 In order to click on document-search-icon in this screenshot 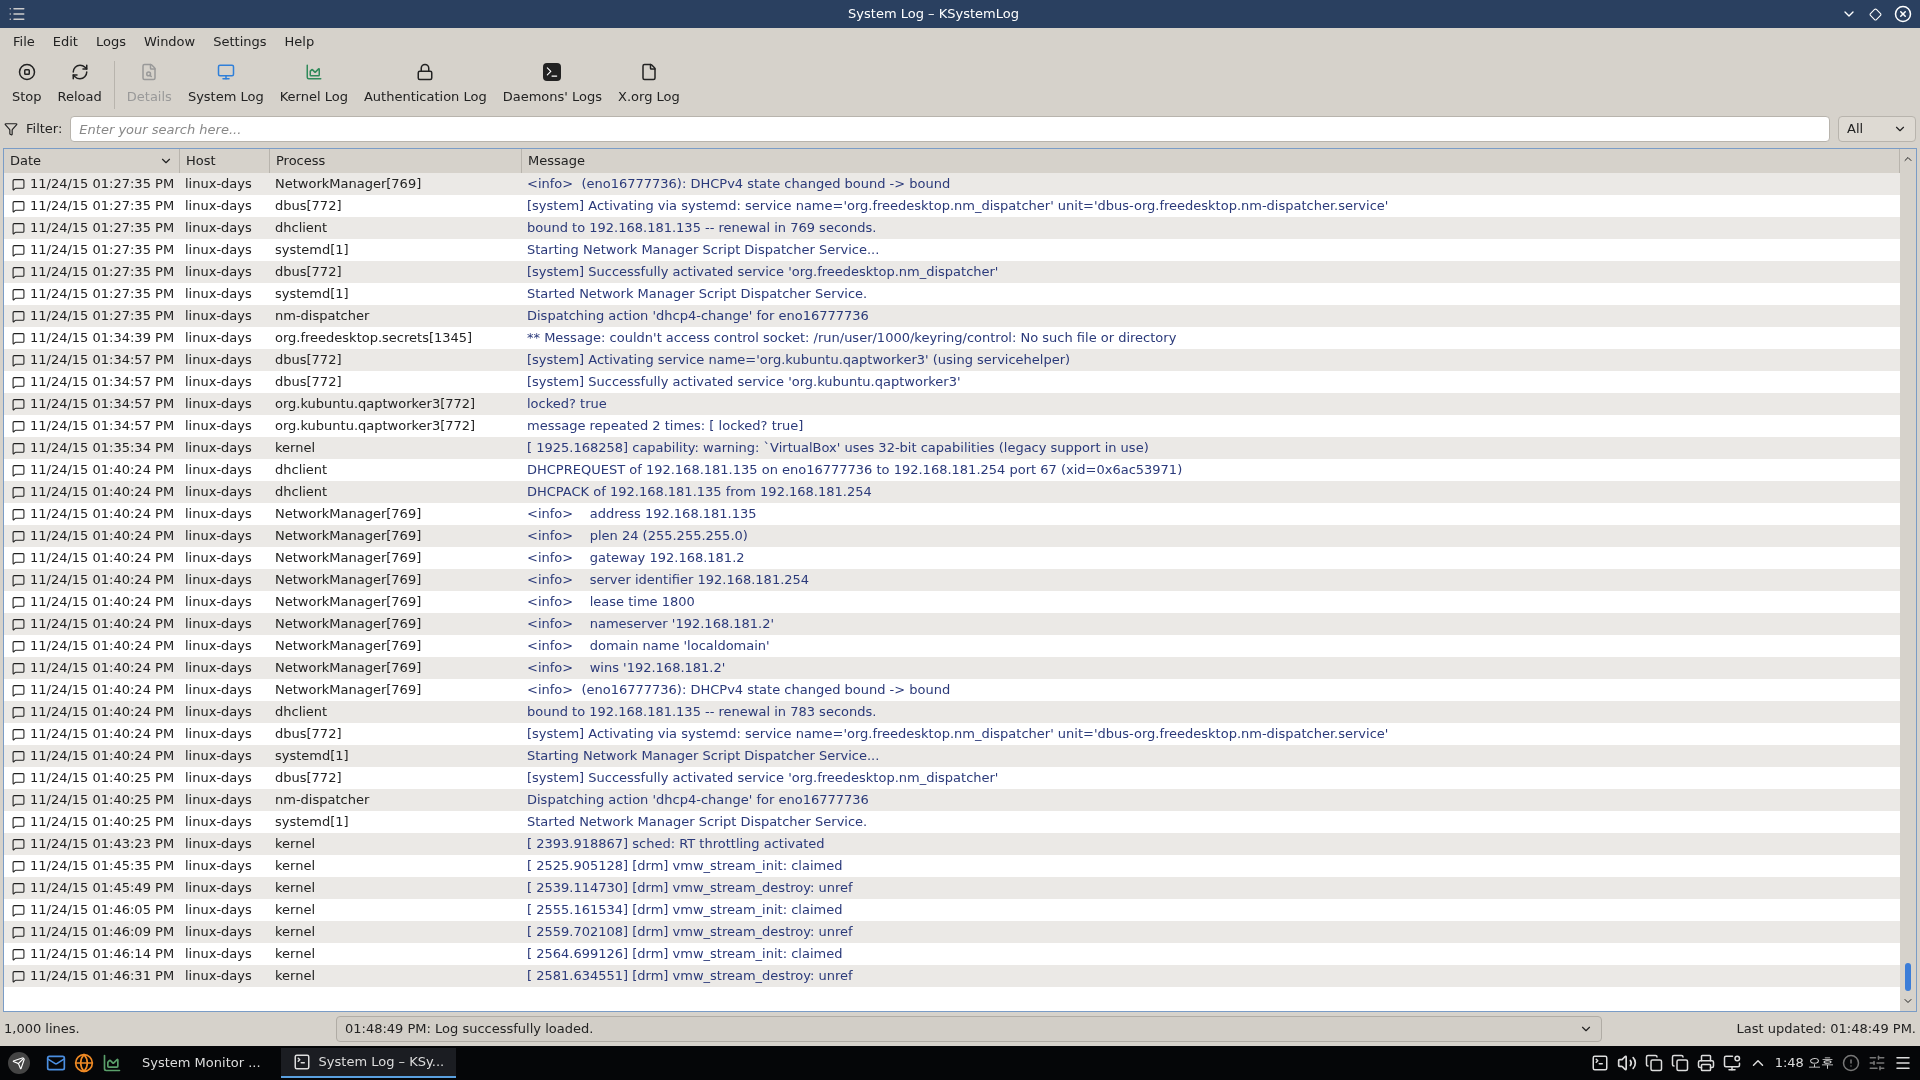, I will do `click(149, 72)`.